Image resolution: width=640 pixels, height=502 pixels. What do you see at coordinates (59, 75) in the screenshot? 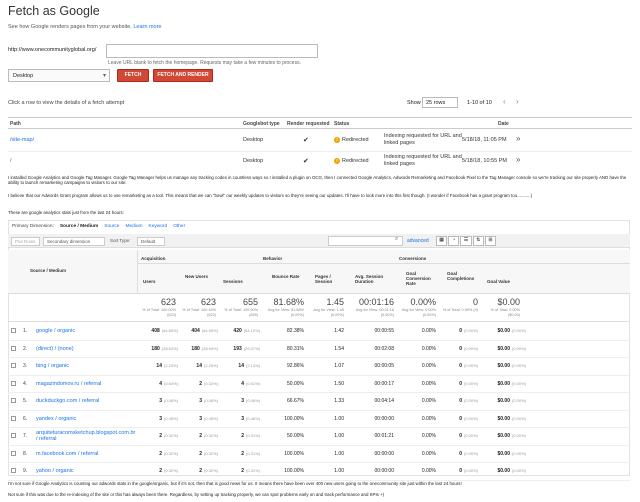
I see `device-select: Desktop ▾` at bounding box center [59, 75].